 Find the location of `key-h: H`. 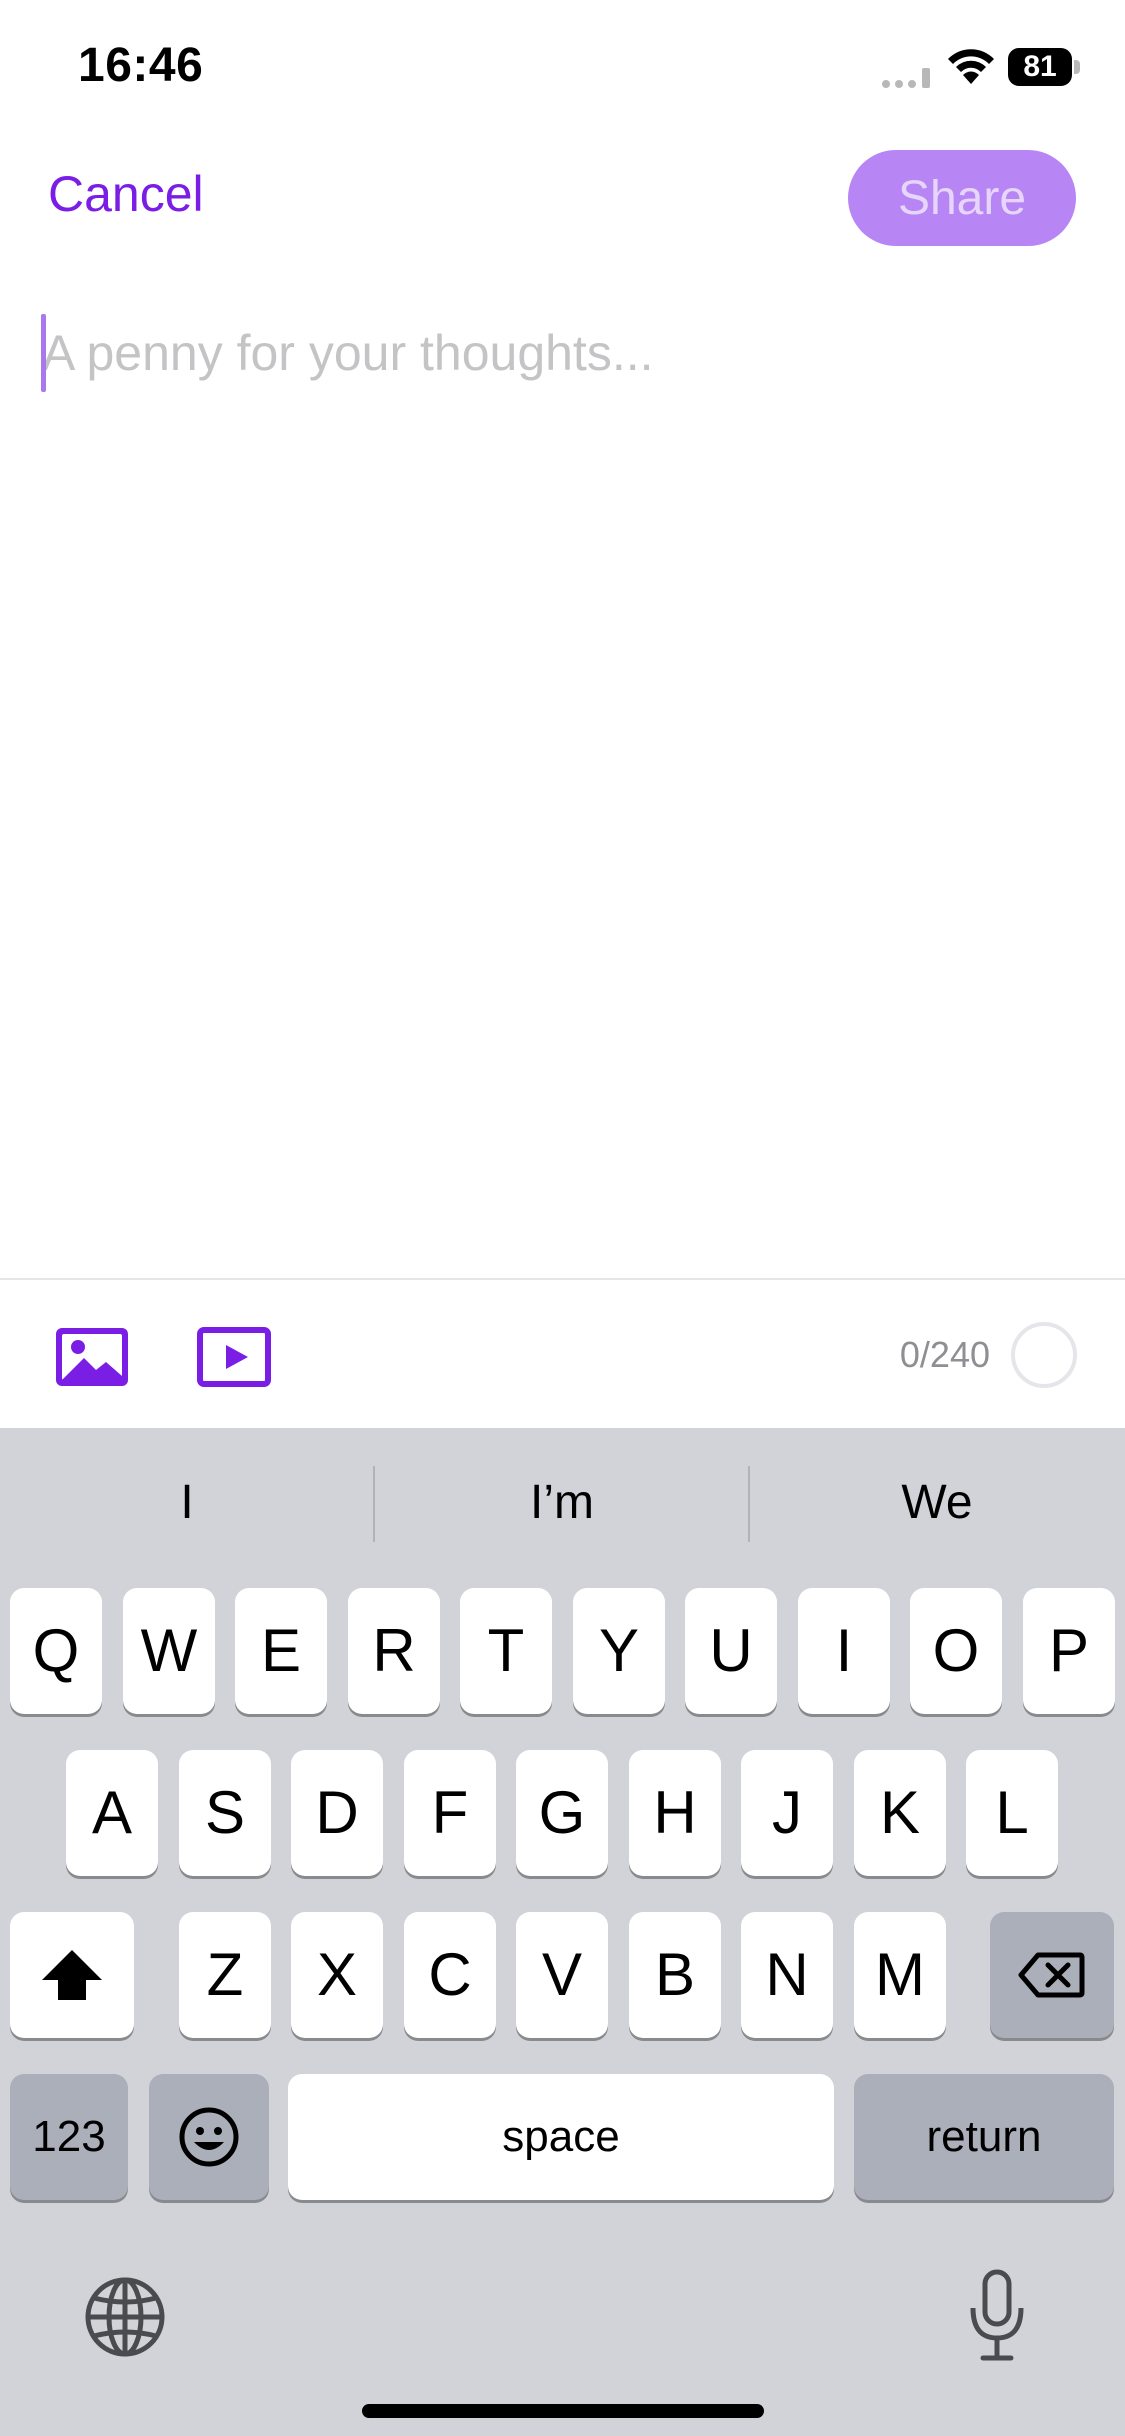

key-h: H is located at coordinates (675, 1813).